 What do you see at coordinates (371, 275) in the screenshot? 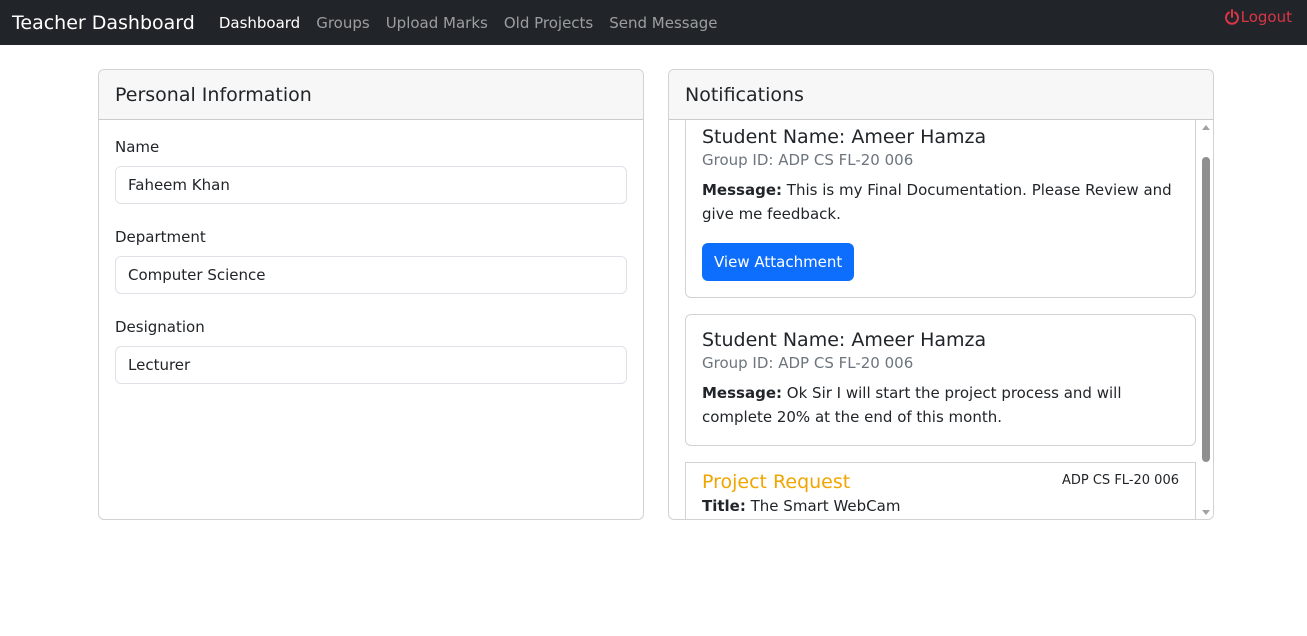
I see `department-field: Computer Science` at bounding box center [371, 275].